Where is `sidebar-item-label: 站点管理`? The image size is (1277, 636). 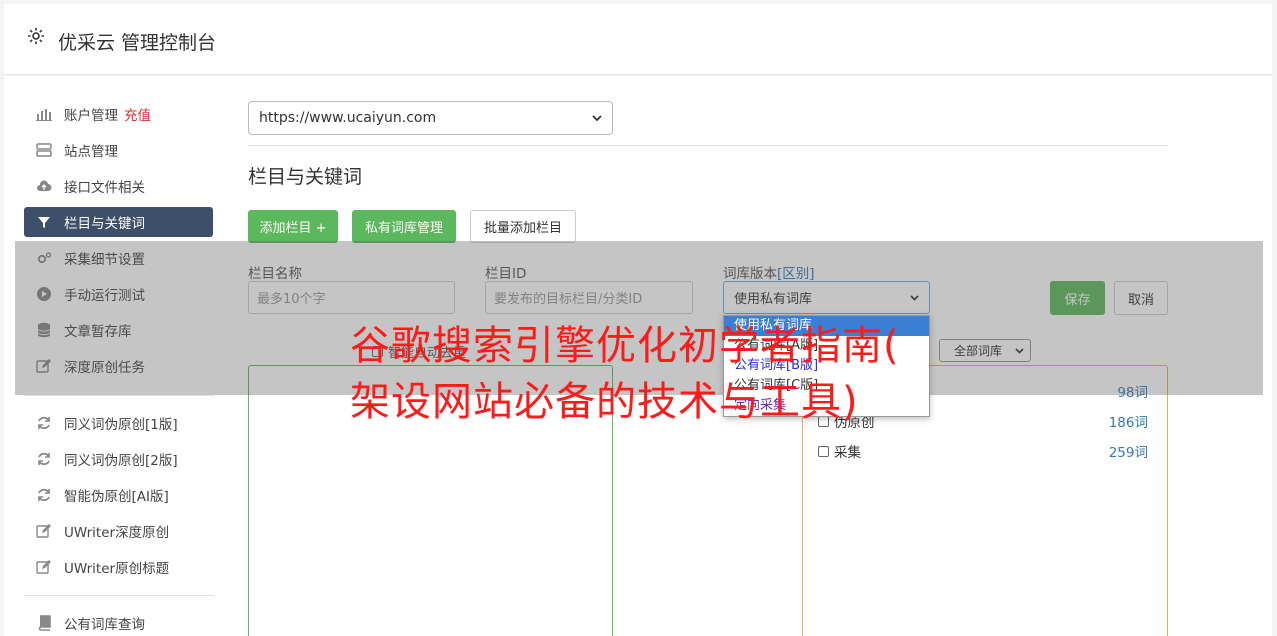
sidebar-item-label: 站点管理 is located at coordinates (91, 152).